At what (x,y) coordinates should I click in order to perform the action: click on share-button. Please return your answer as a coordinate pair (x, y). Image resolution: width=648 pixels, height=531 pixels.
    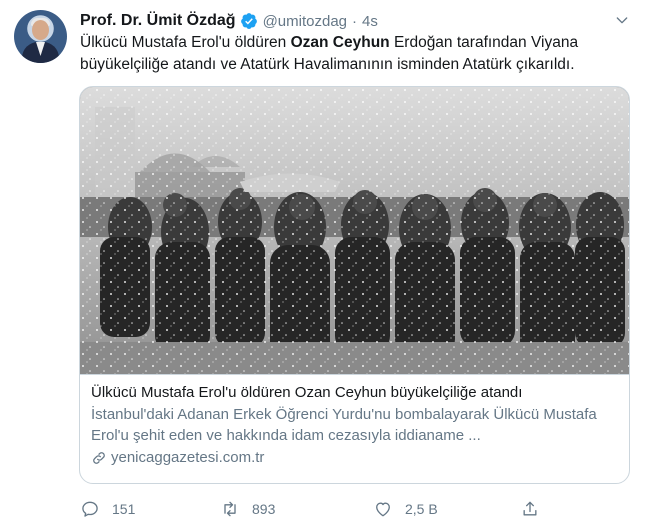
    Looking at the image, I should click on (530, 509).